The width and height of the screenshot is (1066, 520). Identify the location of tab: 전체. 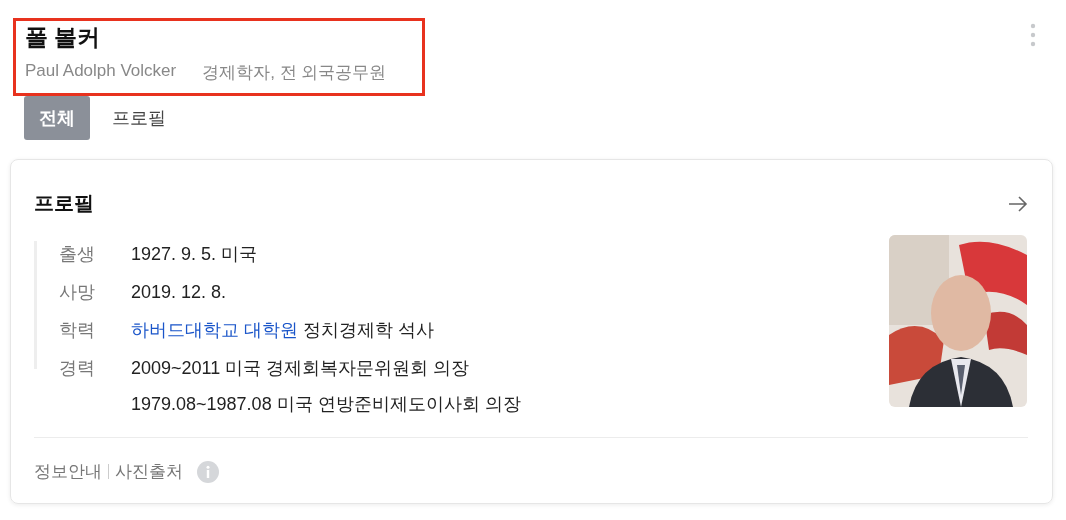
(57, 118).